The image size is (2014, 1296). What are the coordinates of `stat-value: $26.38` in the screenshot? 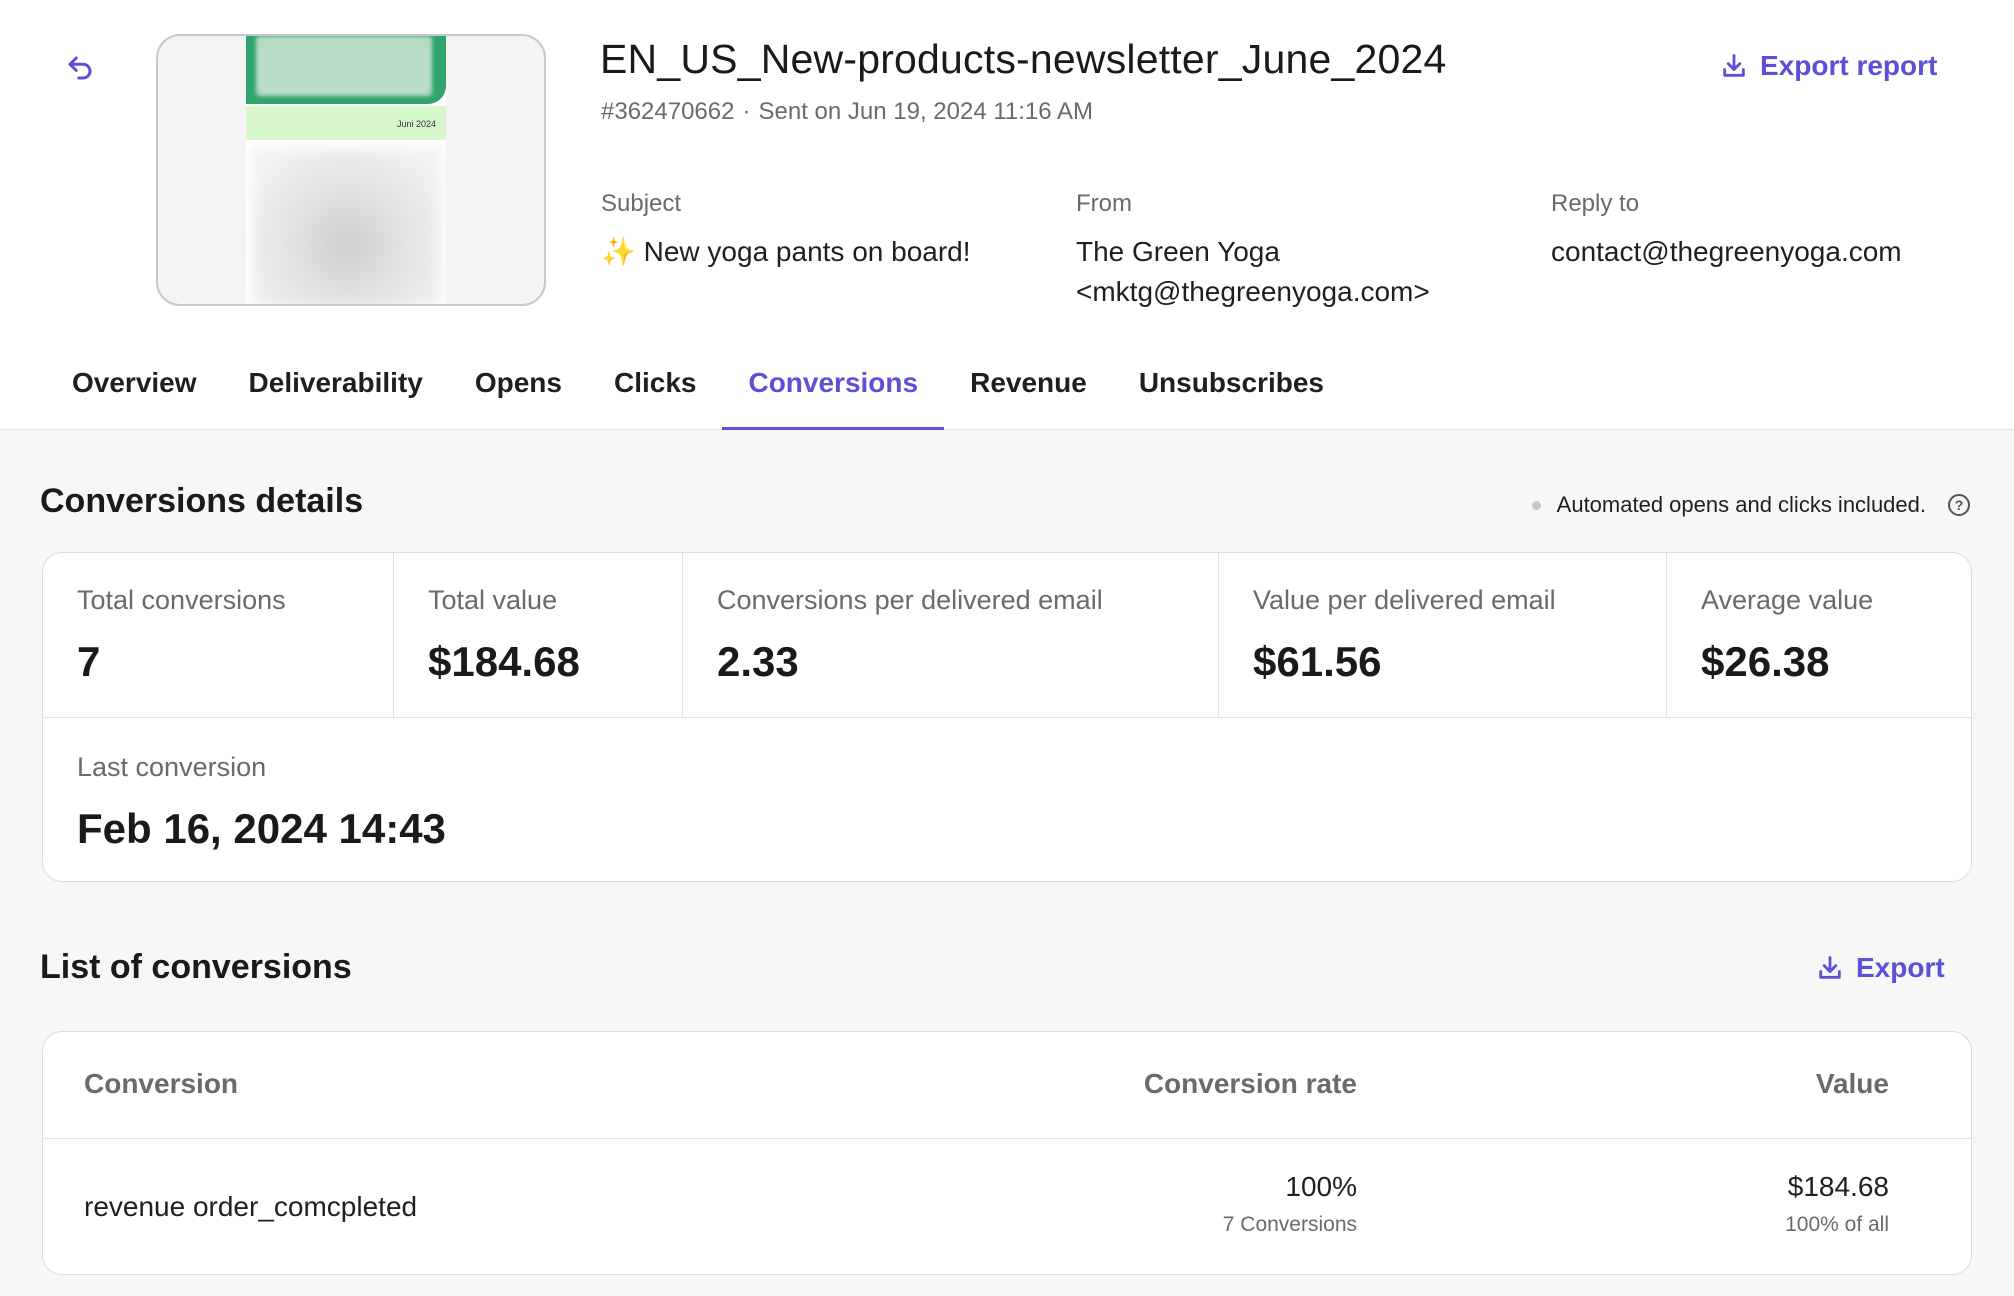 It's located at (1765, 661).